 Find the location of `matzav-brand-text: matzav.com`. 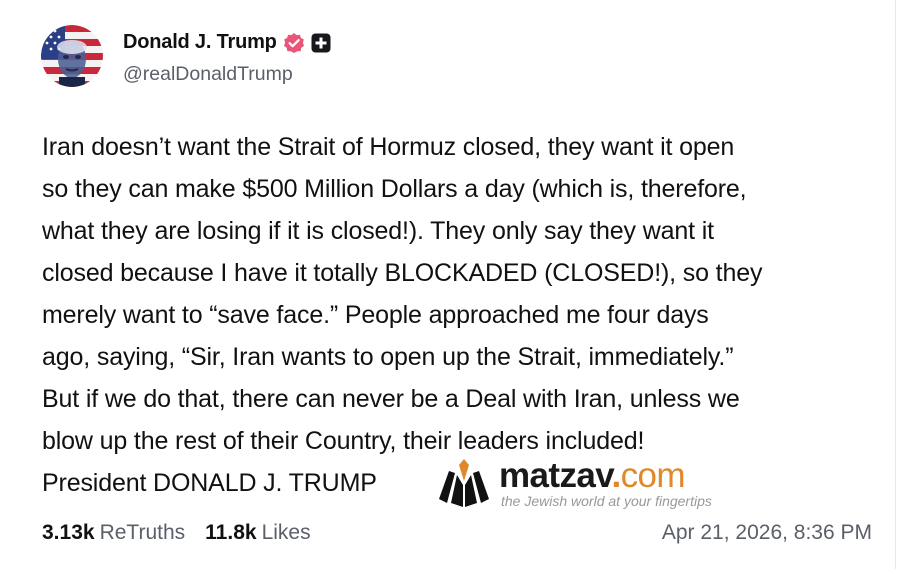

matzav-brand-text: matzav.com is located at coordinates (592, 476).